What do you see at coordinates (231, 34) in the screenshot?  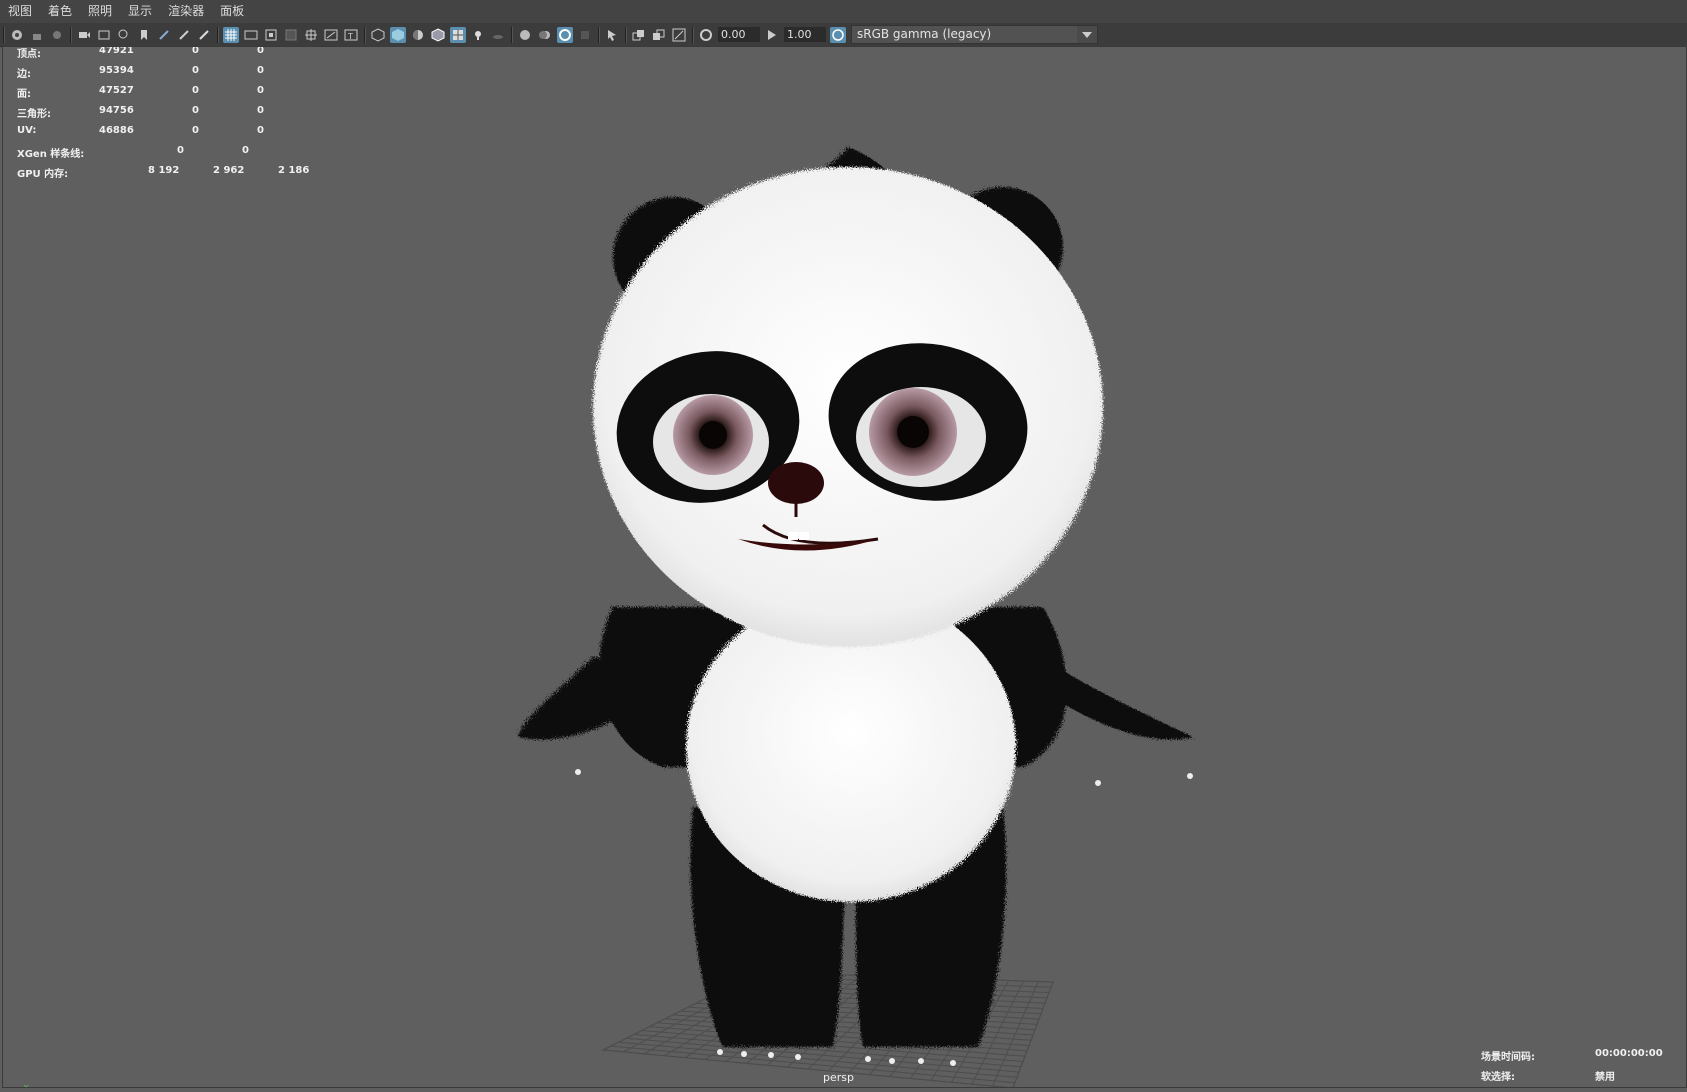 I see `grid-icon` at bounding box center [231, 34].